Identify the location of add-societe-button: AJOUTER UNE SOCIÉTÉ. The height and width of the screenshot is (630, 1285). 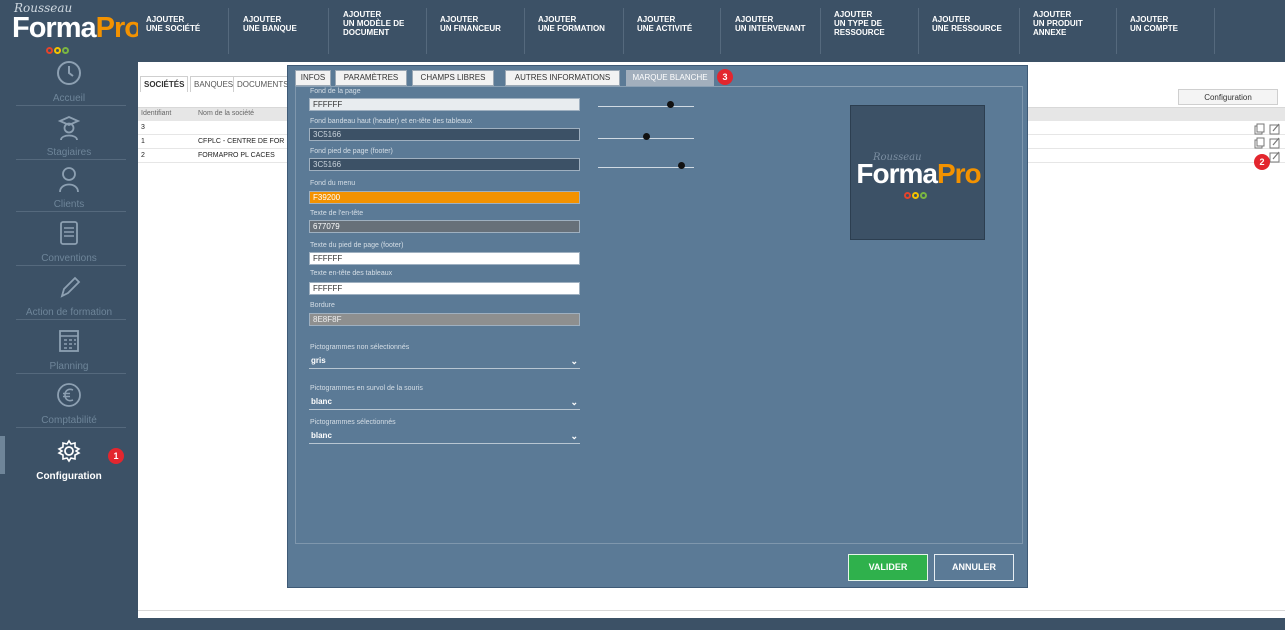
(173, 35).